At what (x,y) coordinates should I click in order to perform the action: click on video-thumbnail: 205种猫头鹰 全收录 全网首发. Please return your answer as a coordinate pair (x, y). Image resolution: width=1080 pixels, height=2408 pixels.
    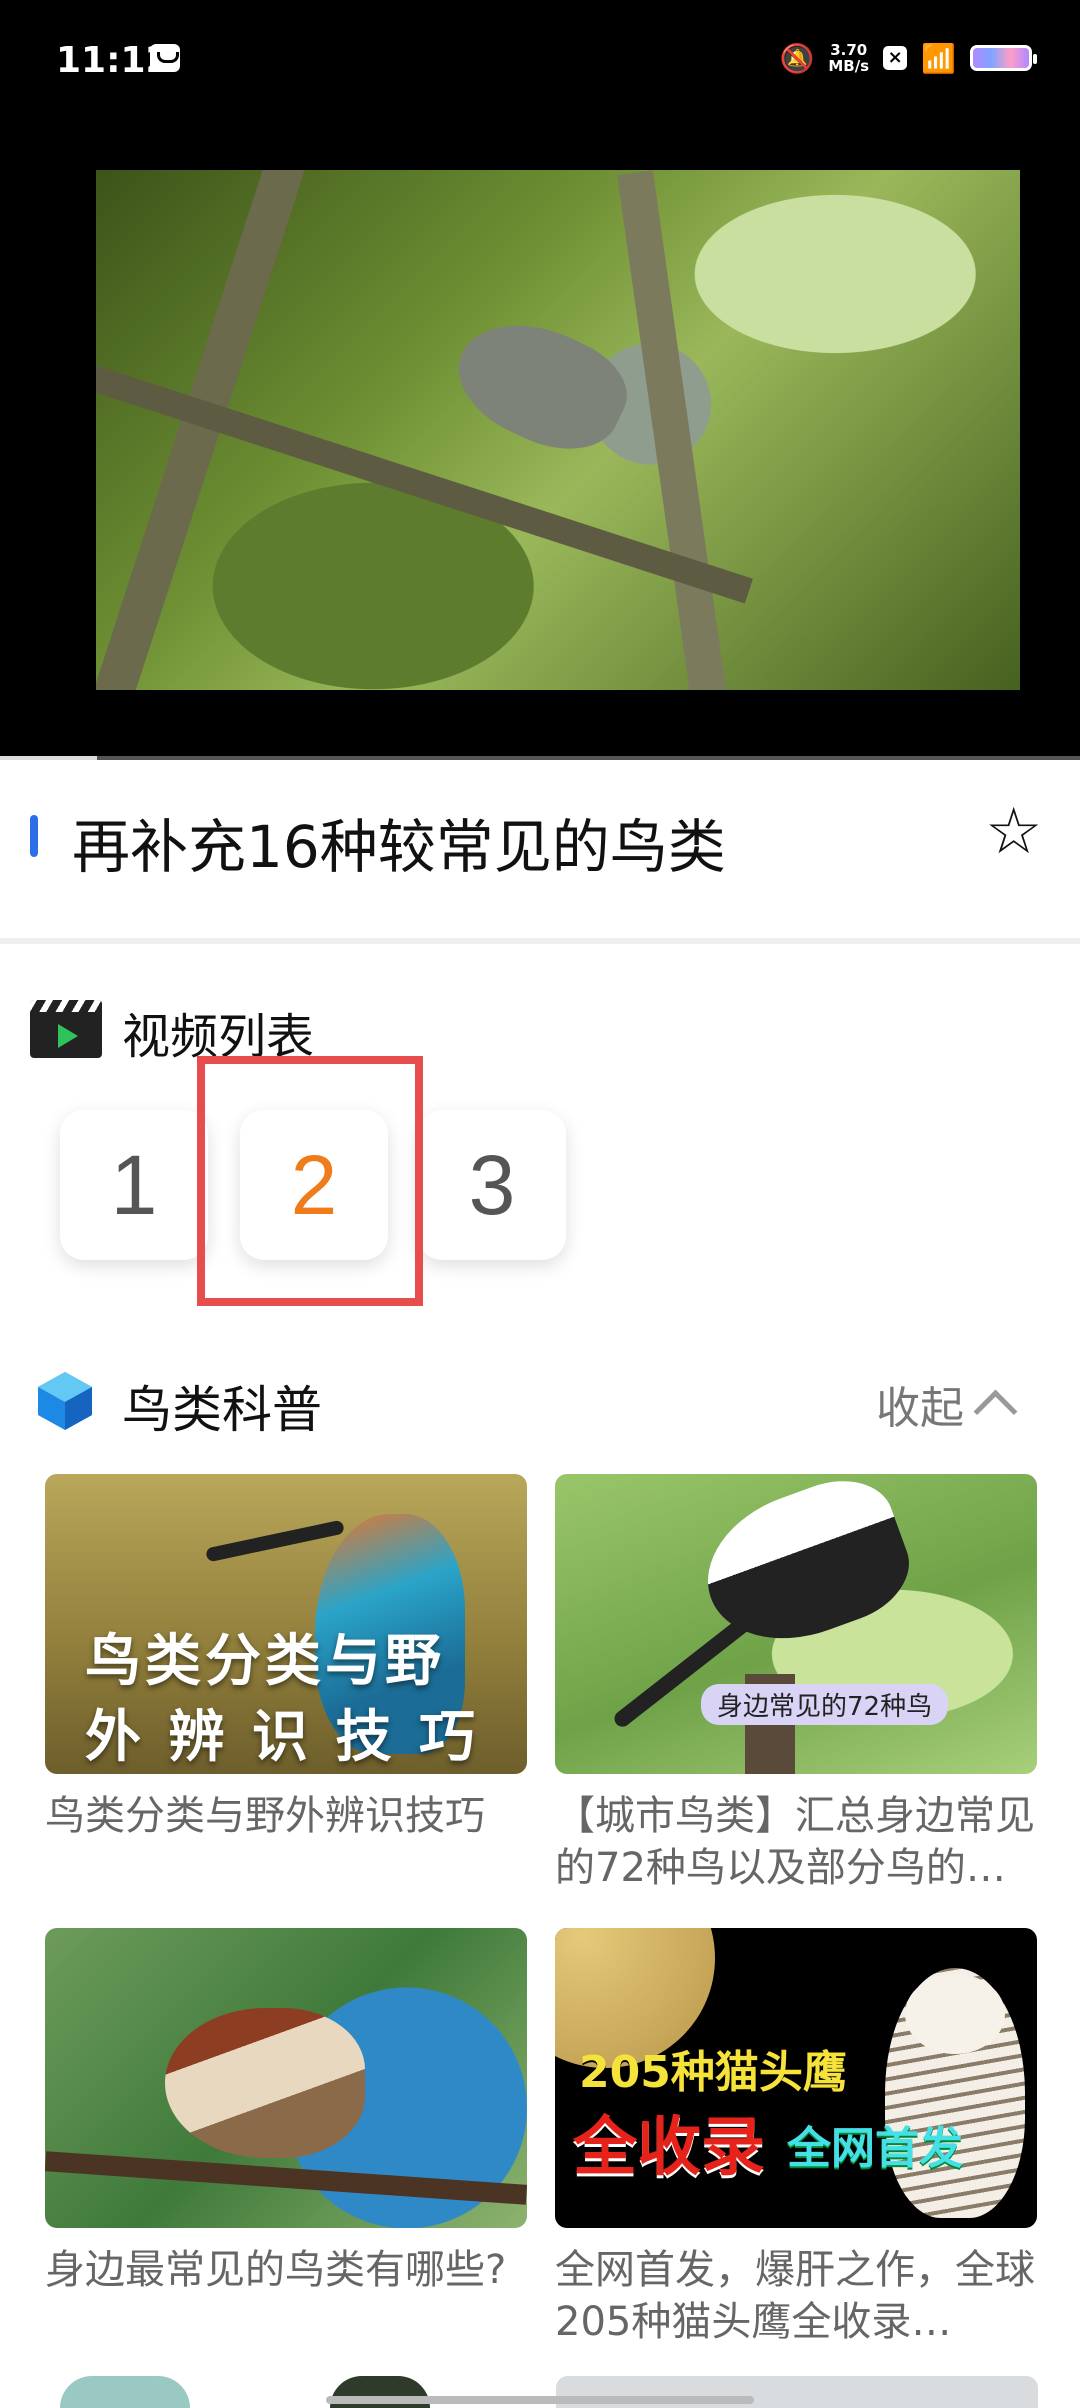
    Looking at the image, I should click on (796, 2078).